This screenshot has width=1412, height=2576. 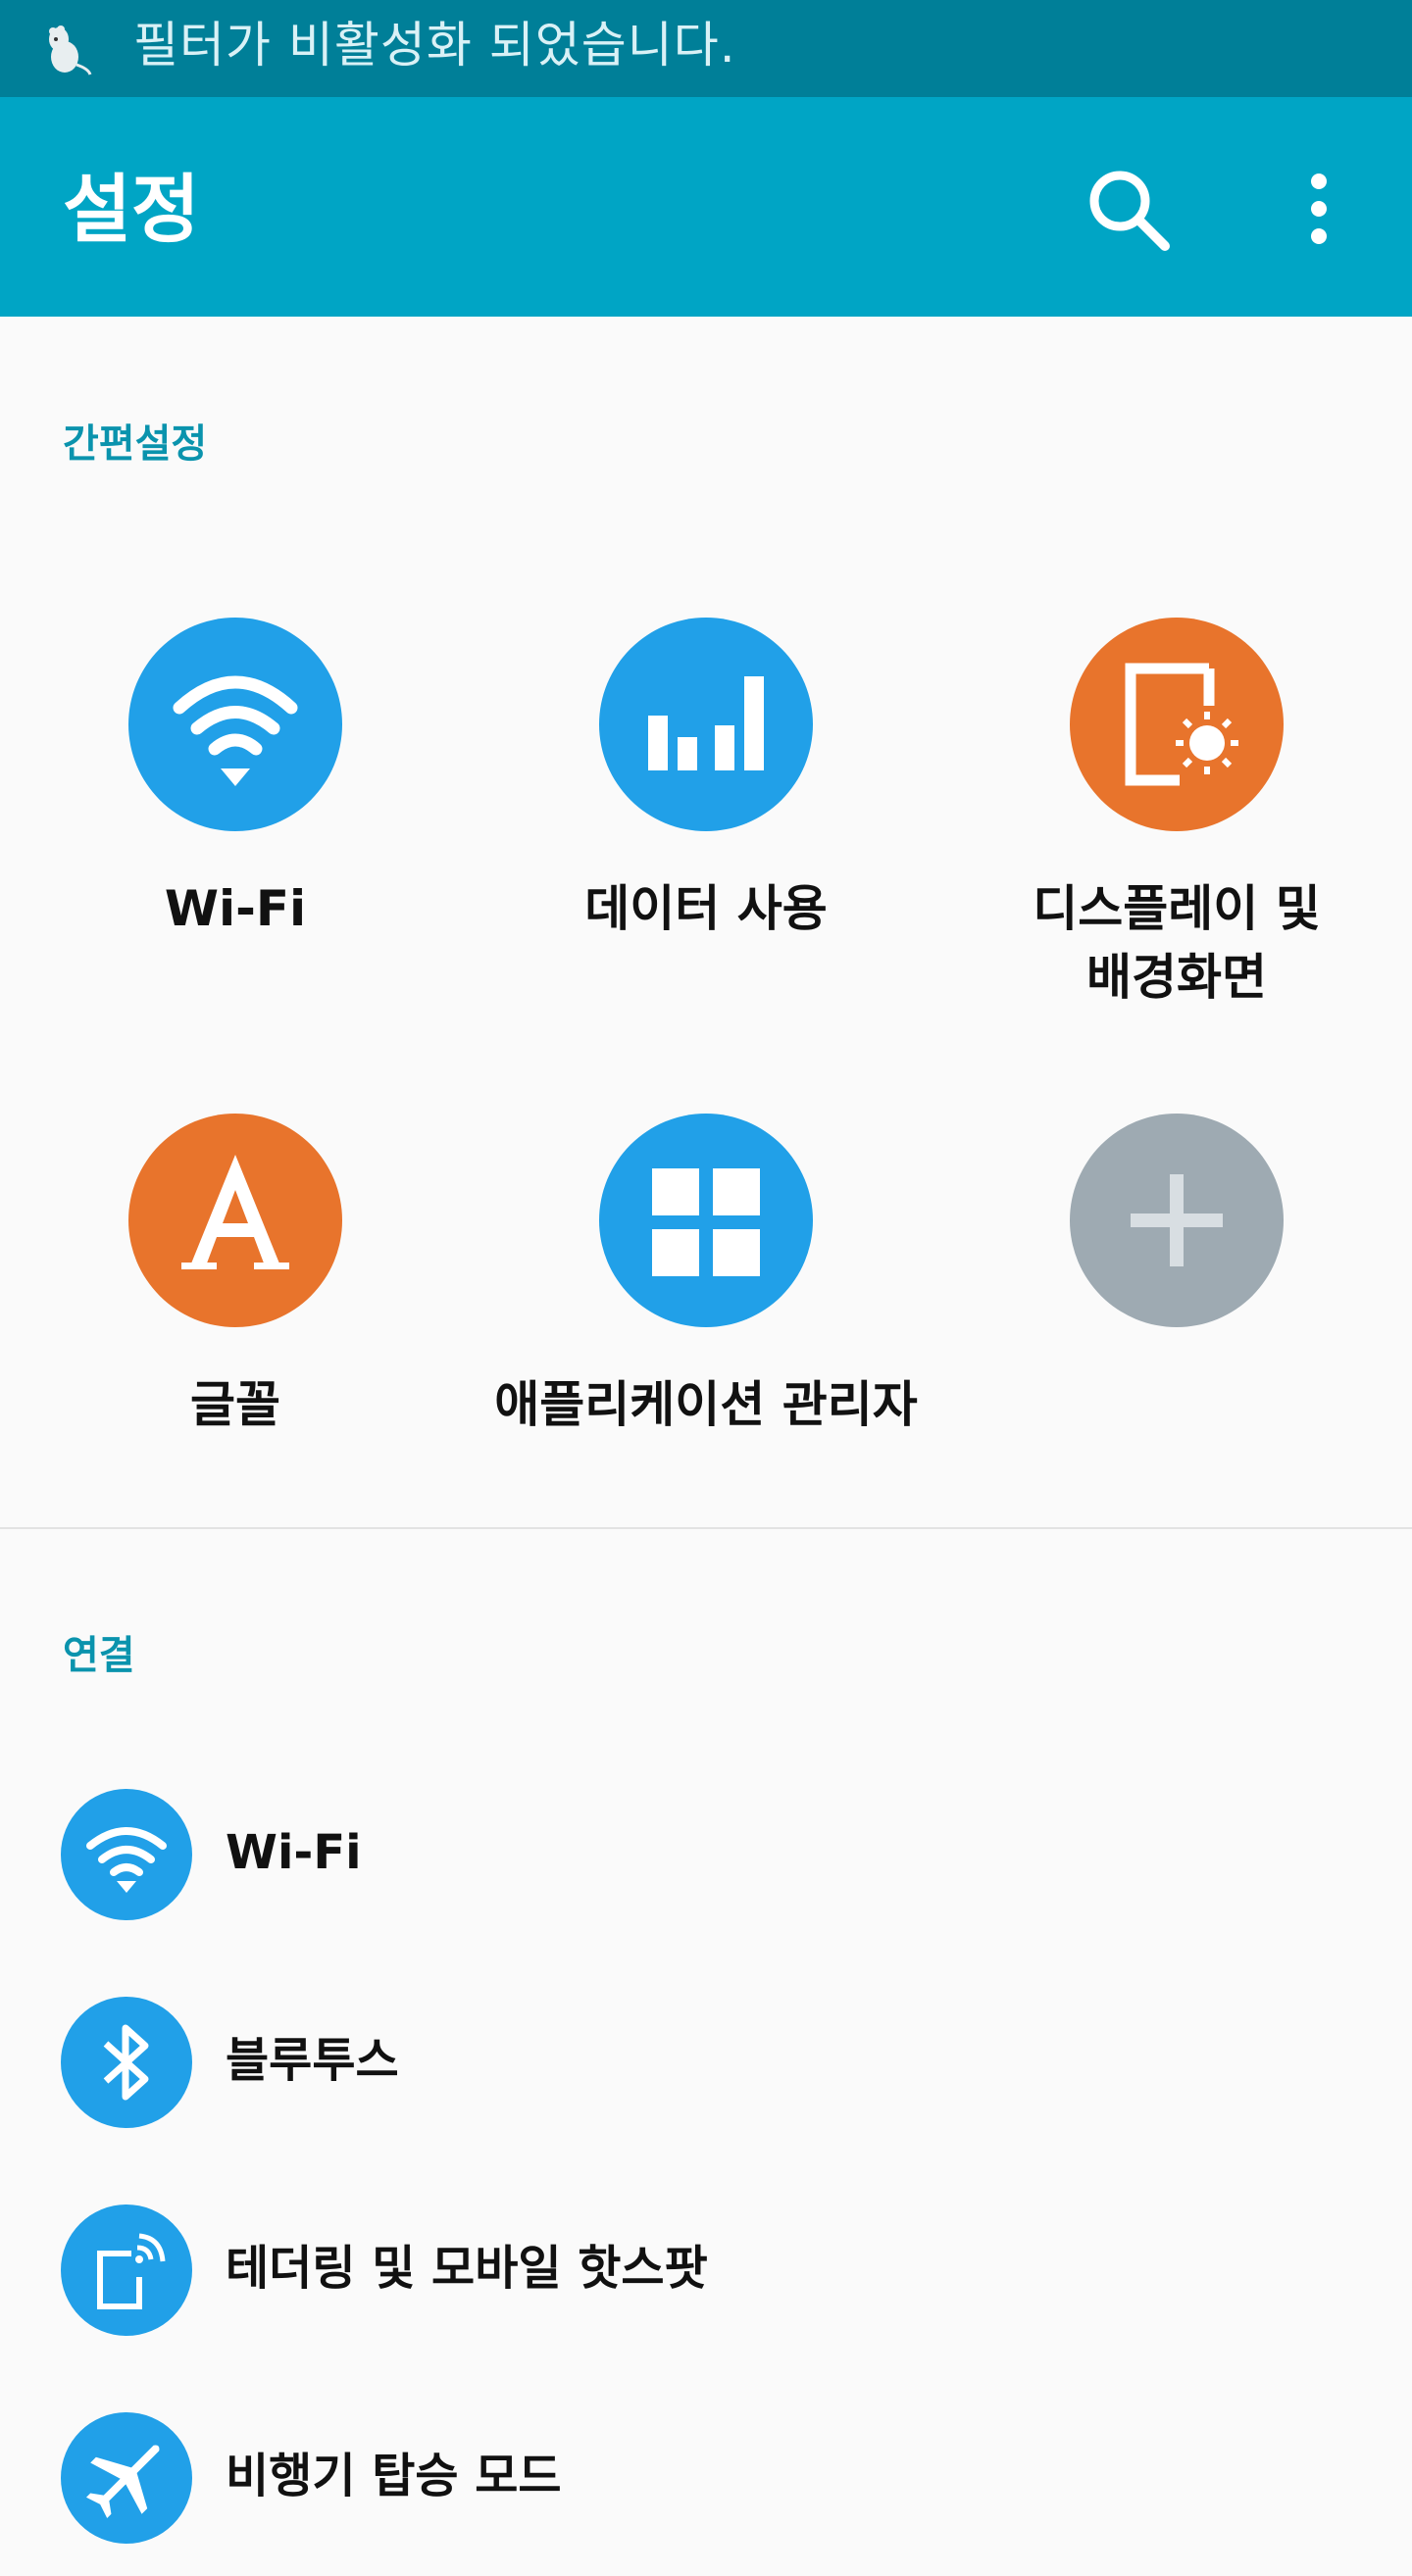 What do you see at coordinates (135, 444) in the screenshot?
I see `quick-settings-header: 간편설정` at bounding box center [135, 444].